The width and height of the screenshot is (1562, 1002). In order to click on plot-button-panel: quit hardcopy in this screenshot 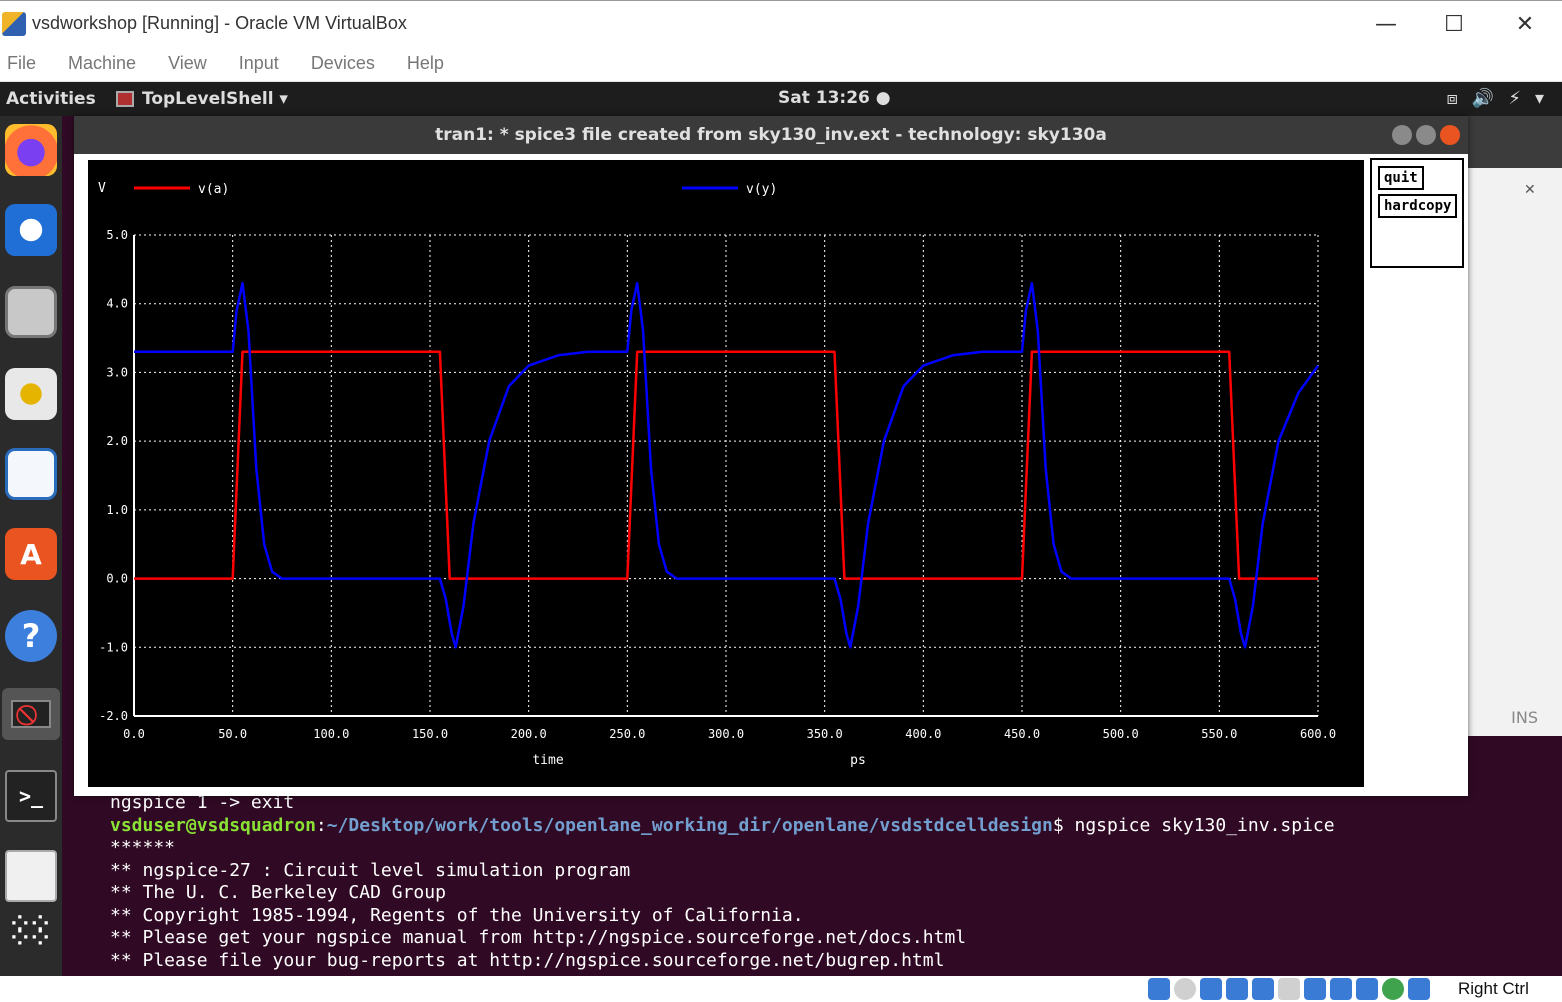, I will do `click(1417, 213)`.